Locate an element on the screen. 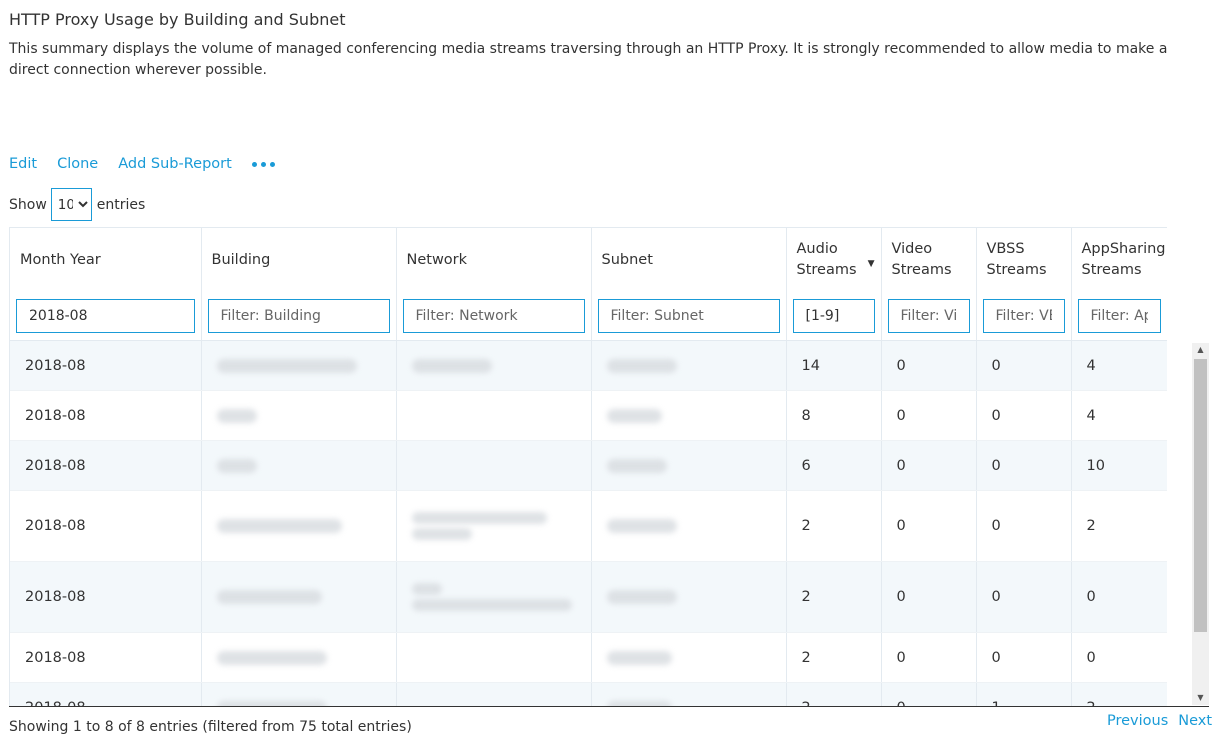 The image size is (1216, 749). scroll-up-icon: ▲ is located at coordinates (1200, 350).